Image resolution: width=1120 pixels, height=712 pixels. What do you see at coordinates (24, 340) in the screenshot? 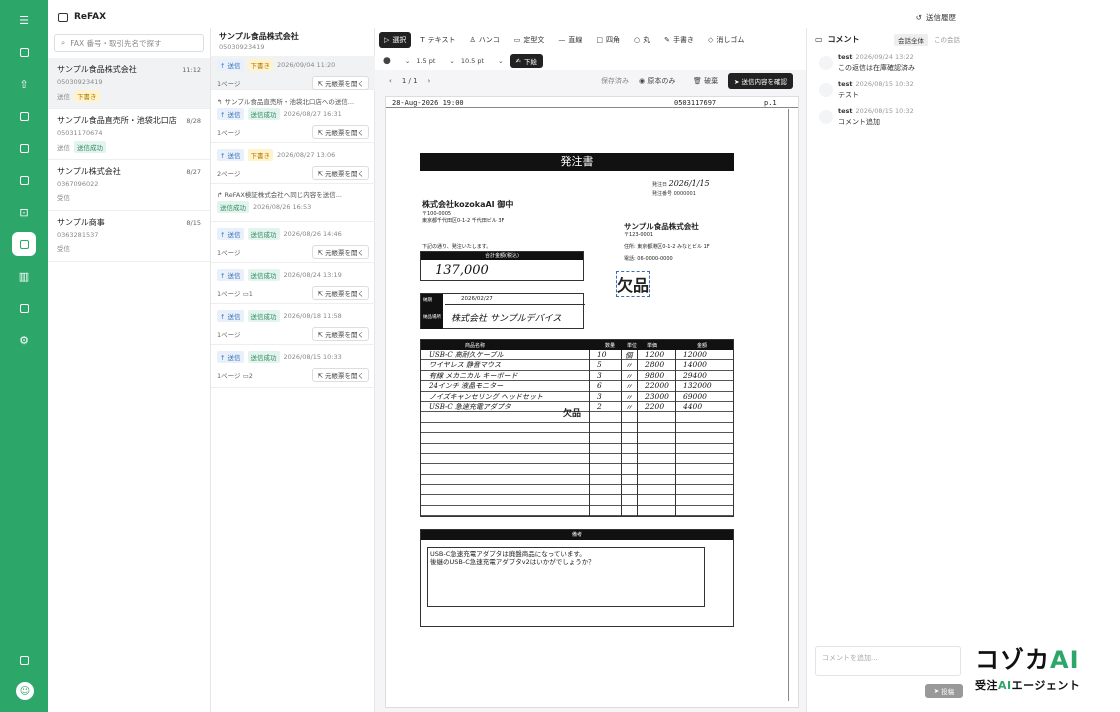
I see `settings-icon: ⚙` at bounding box center [24, 340].